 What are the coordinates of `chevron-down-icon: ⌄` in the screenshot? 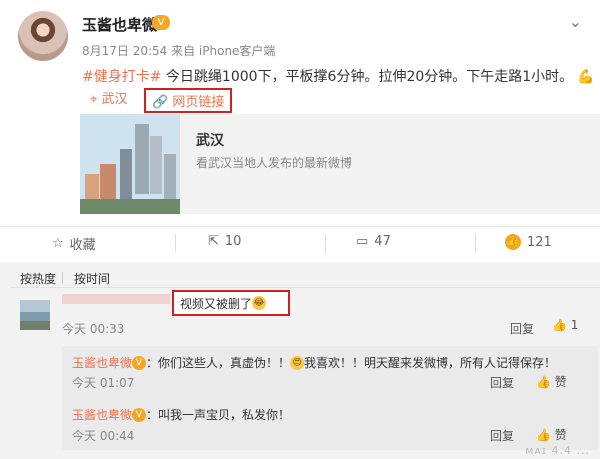 It's located at (575, 21).